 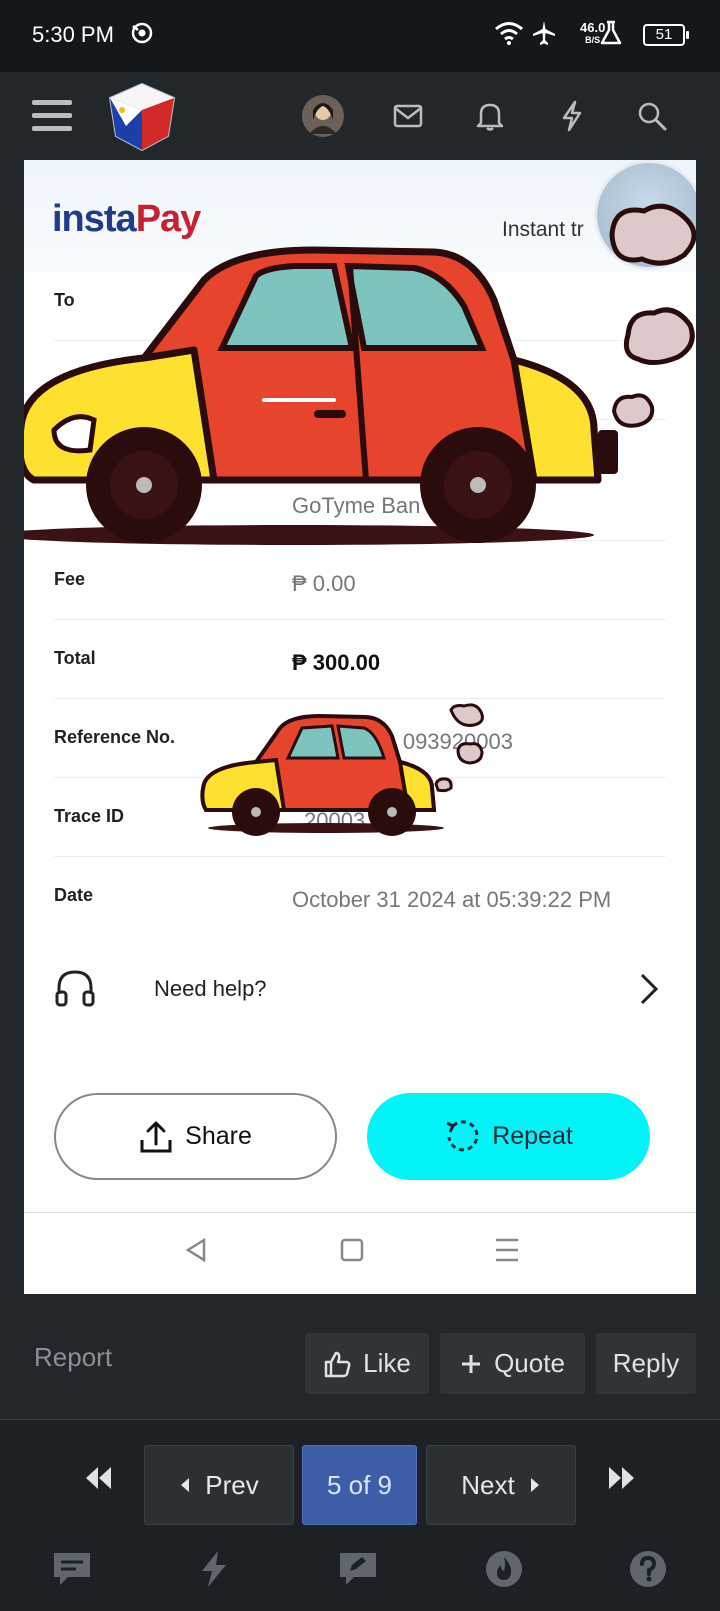 I want to click on need-help-row: Need help?, so click(x=360, y=990).